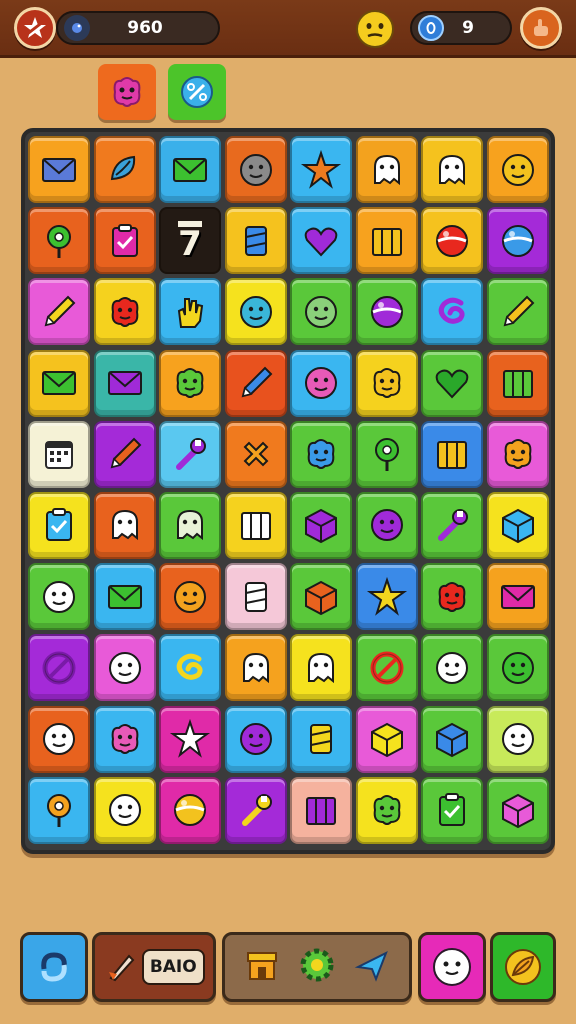 The width and height of the screenshot is (576, 1024). What do you see at coordinates (154, 967) in the screenshot?
I see `boost-button: BAIO` at bounding box center [154, 967].